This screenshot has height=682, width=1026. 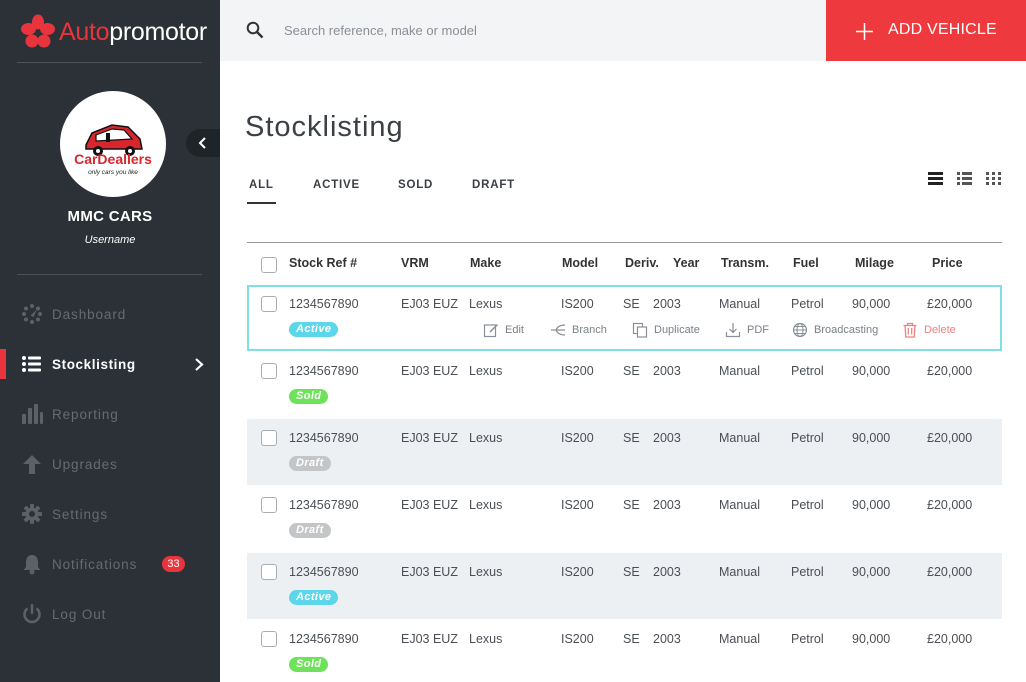 I want to click on nav-dashboard: Dashboard, so click(x=110, y=314).